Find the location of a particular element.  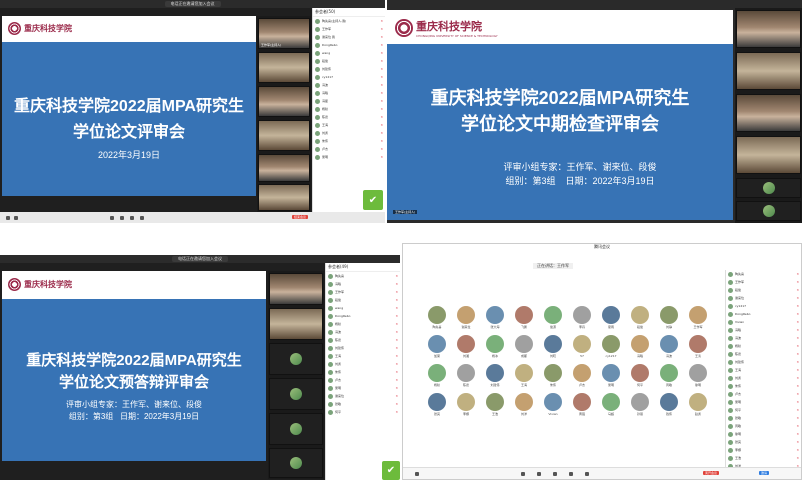

gallery-tile: cy1217 is located at coordinates (611, 348).